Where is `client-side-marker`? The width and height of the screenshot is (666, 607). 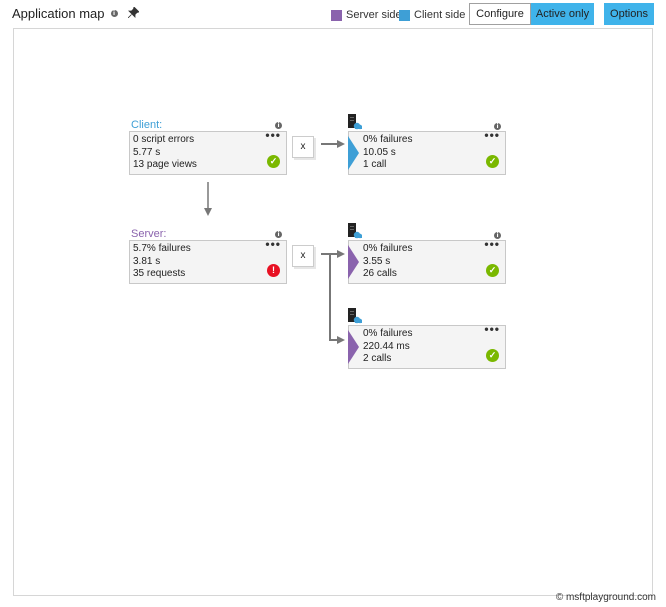 client-side-marker is located at coordinates (353, 153).